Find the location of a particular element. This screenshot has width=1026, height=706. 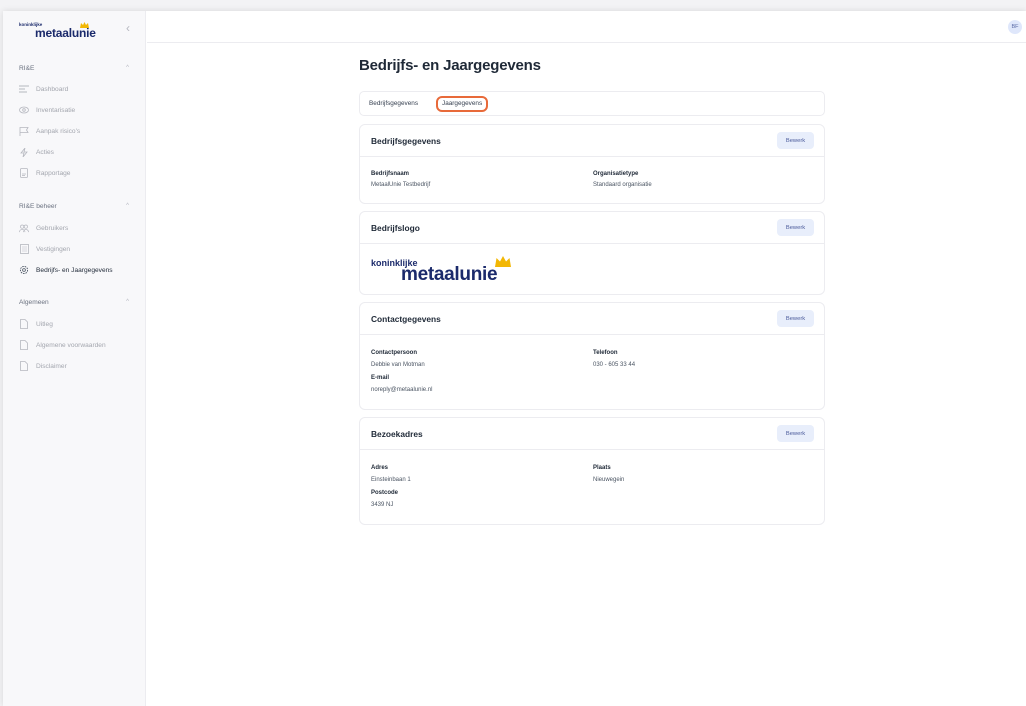

page-title: Bedrijfs- en Jaargegevens is located at coordinates (450, 65).